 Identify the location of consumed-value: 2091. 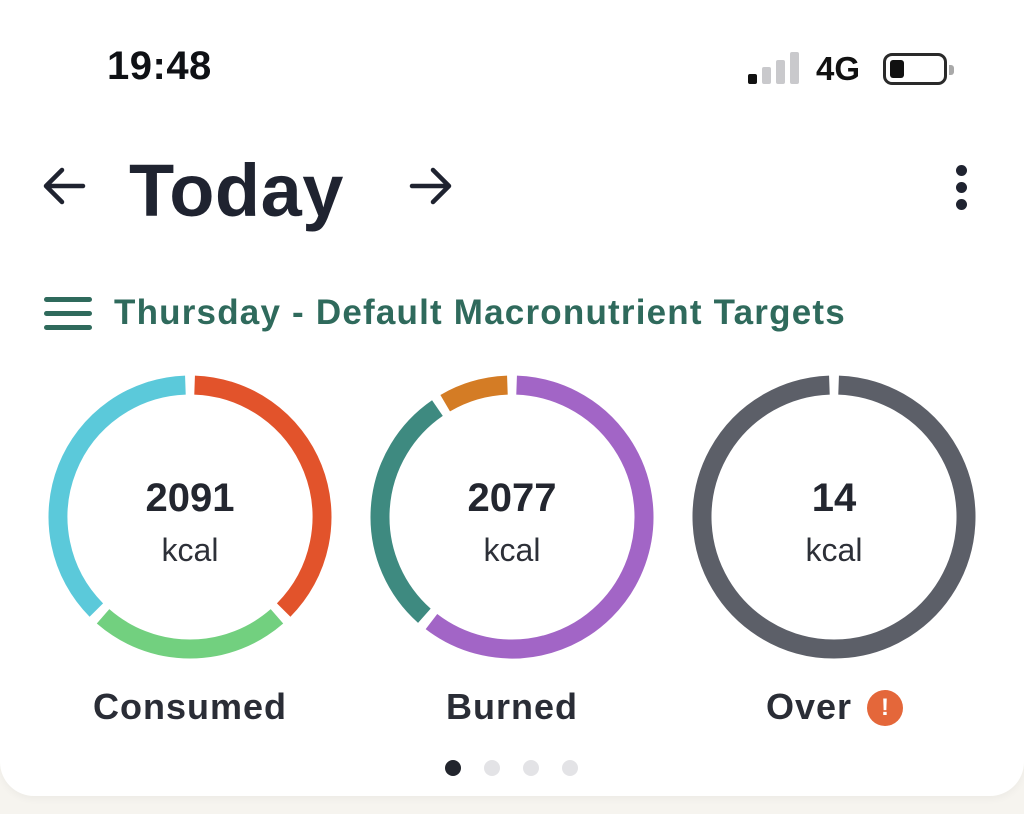
(190, 498).